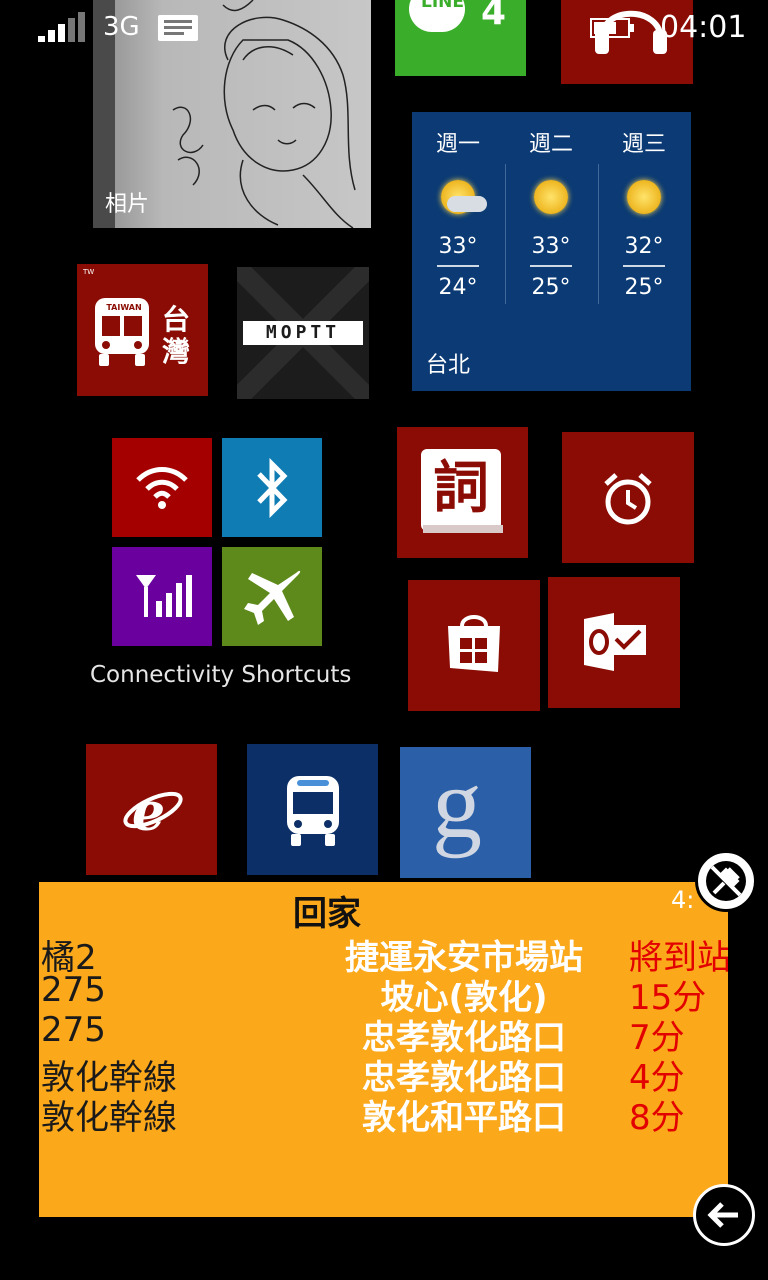 The height and width of the screenshot is (1280, 768). Describe the element at coordinates (221, 675) in the screenshot. I see `connectivity-shortcuts-label: Connectivity Shortcuts` at that location.